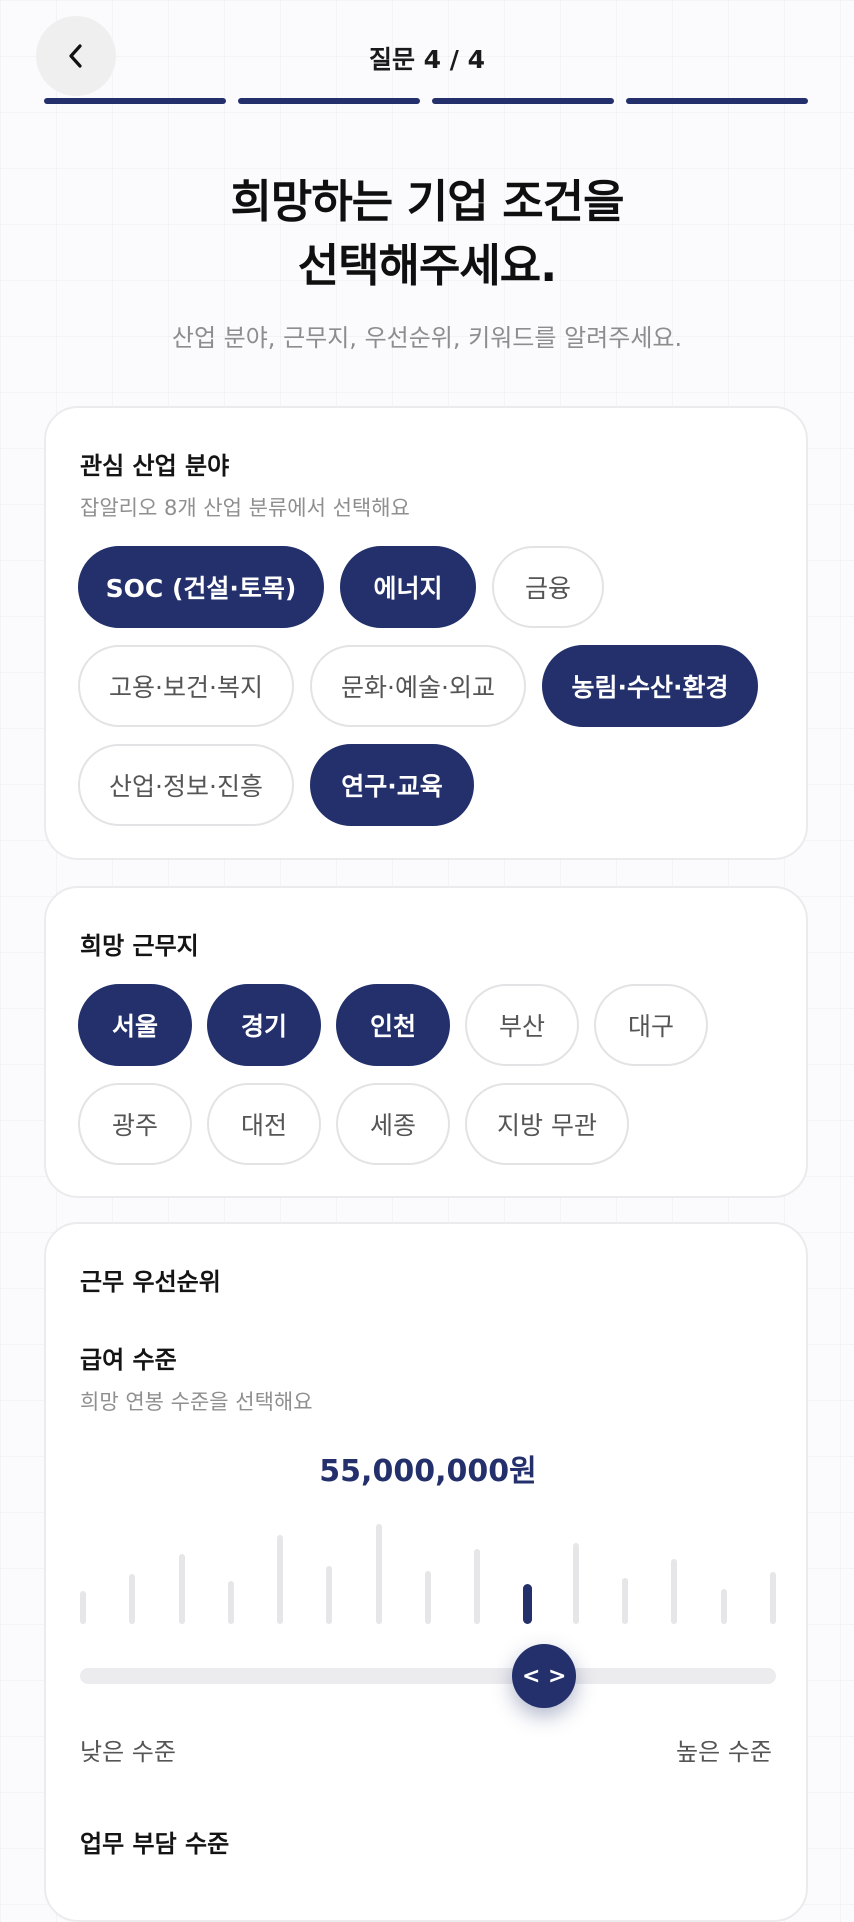  I want to click on location-chip-seoul: 서울, so click(135, 1025).